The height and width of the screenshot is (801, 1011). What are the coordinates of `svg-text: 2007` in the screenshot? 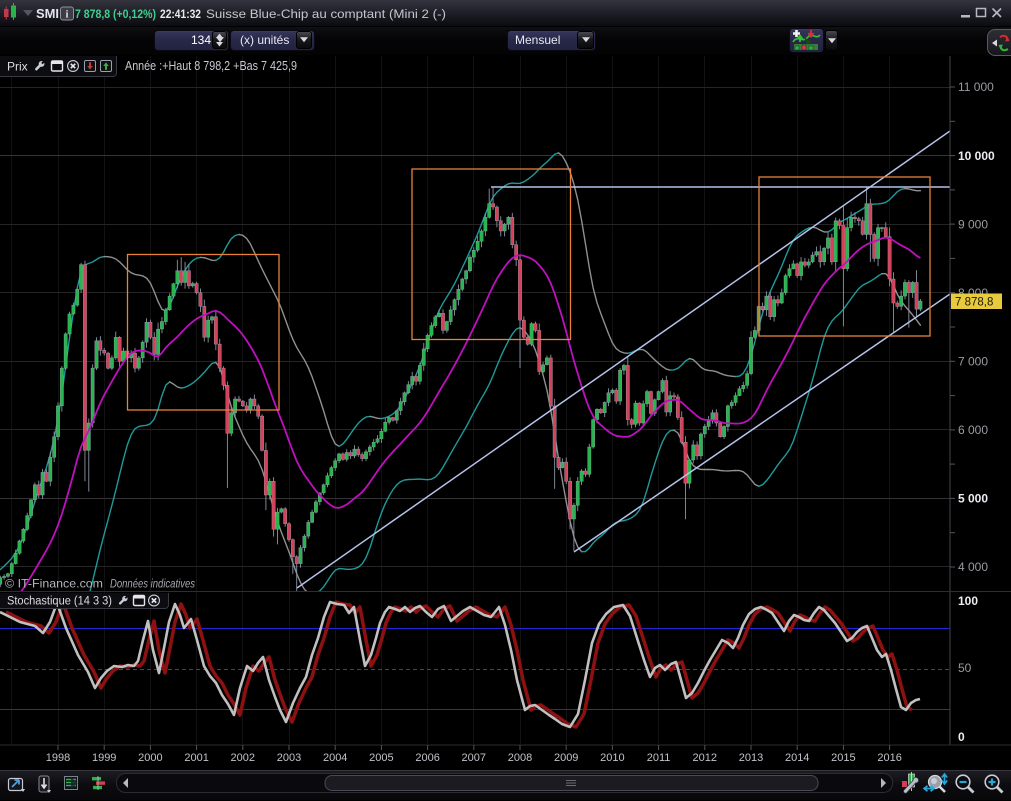 It's located at (474, 758).